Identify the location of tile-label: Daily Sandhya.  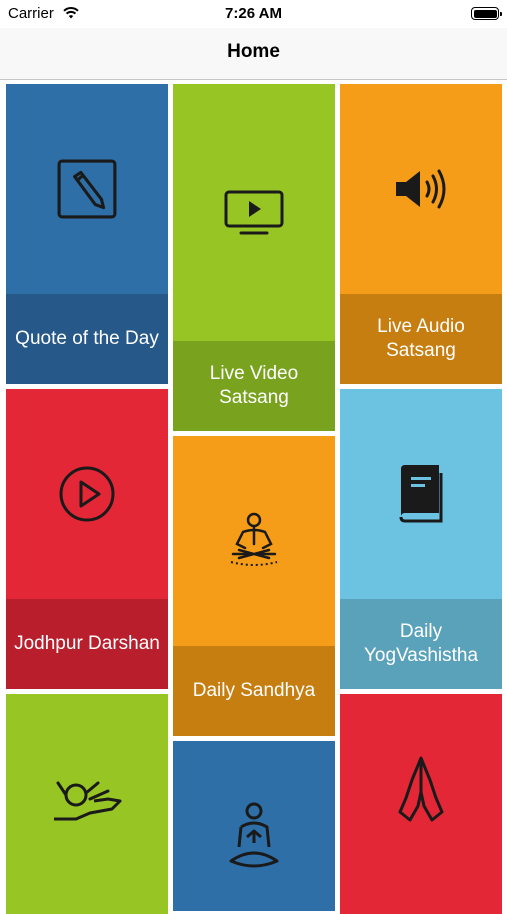
(254, 691).